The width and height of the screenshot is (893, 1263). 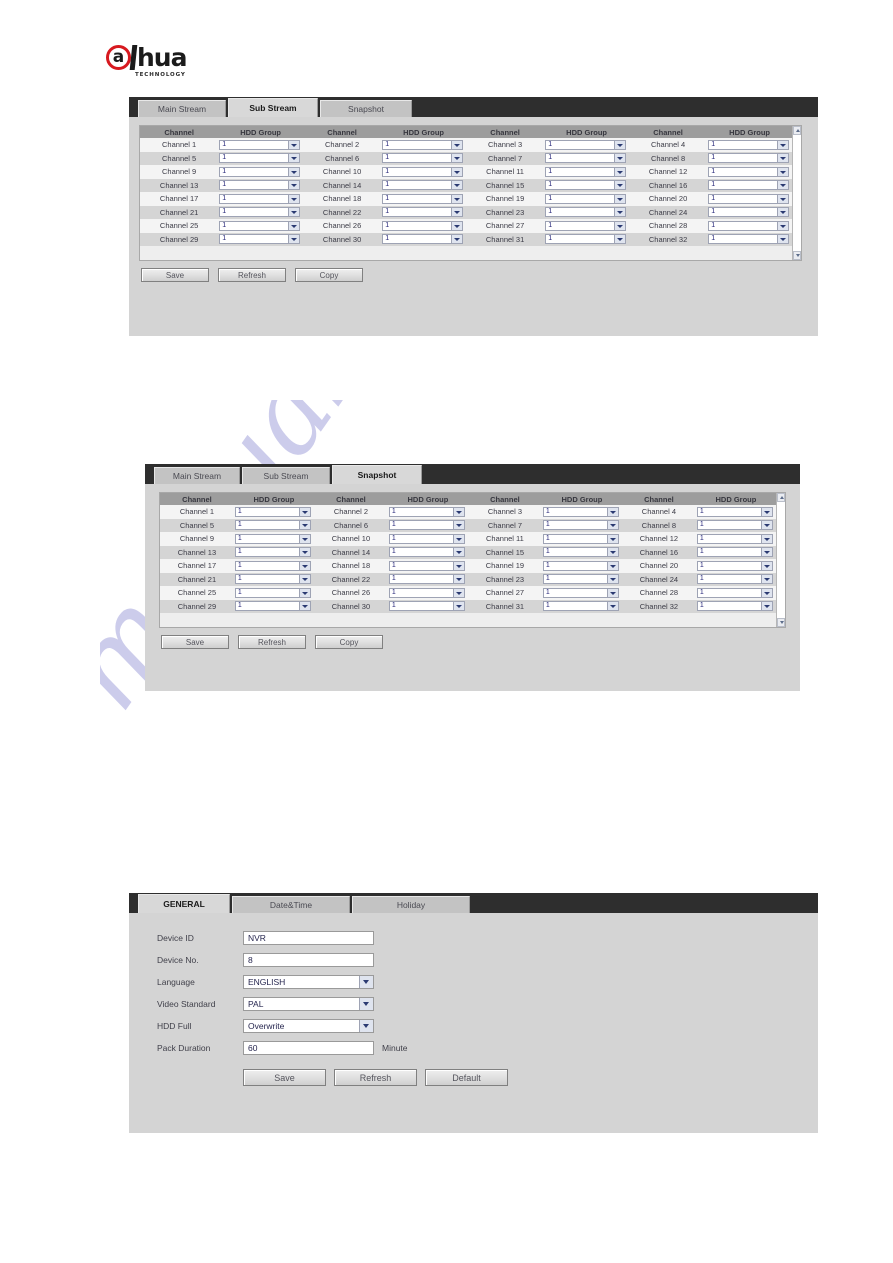 What do you see at coordinates (182, 108) in the screenshot?
I see `tab-main-stream: Main Stream` at bounding box center [182, 108].